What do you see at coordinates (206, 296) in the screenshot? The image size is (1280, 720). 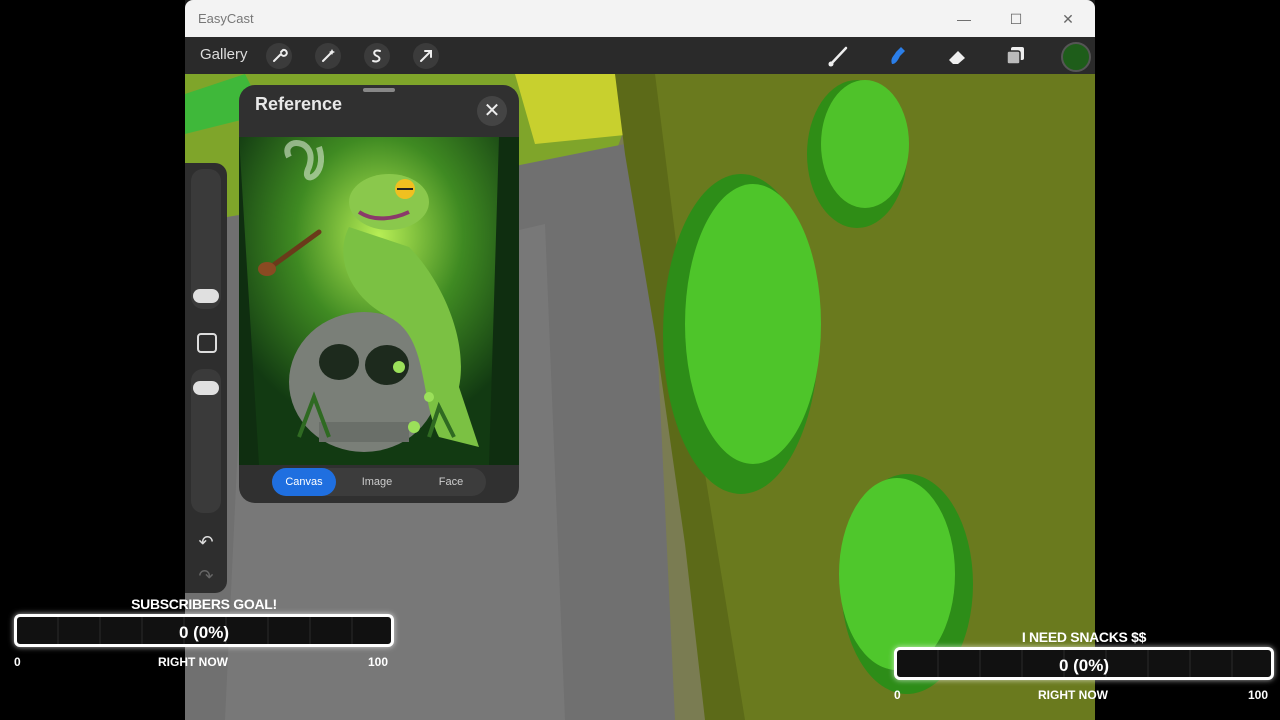 I see `brush-size-handle` at bounding box center [206, 296].